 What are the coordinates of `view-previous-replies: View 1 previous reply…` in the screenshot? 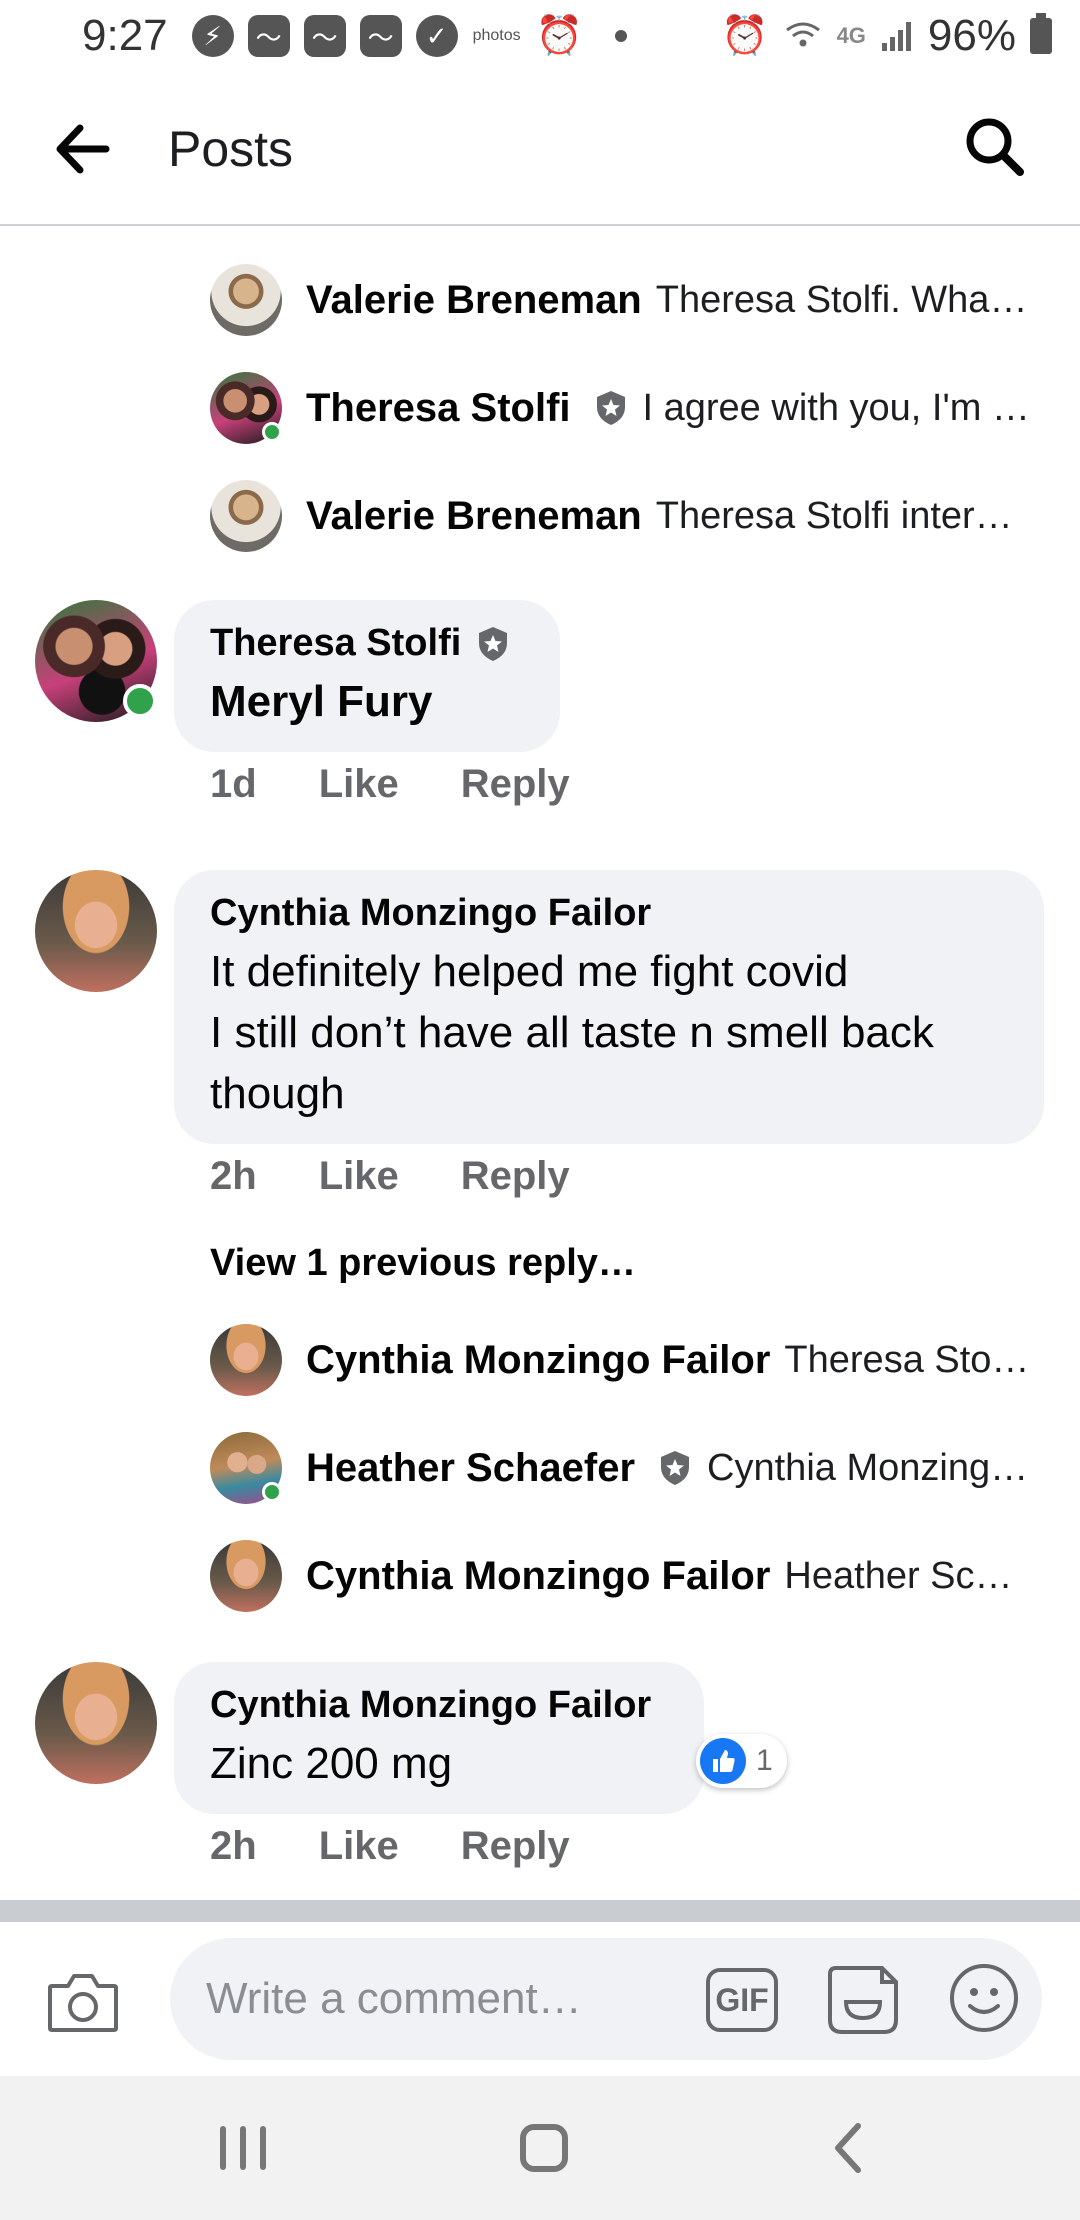 It's located at (423, 1263).